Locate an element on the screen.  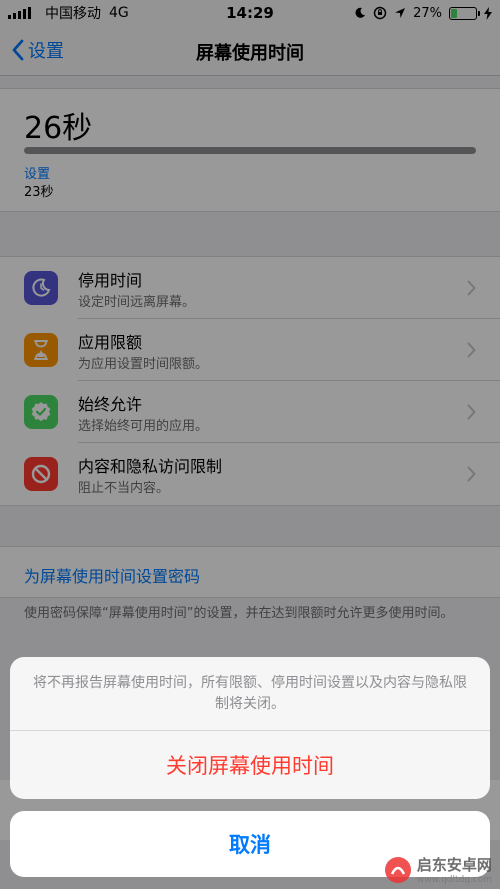
turn-off-screen-time-button: 关闭屏幕使用时间 is located at coordinates (250, 765).